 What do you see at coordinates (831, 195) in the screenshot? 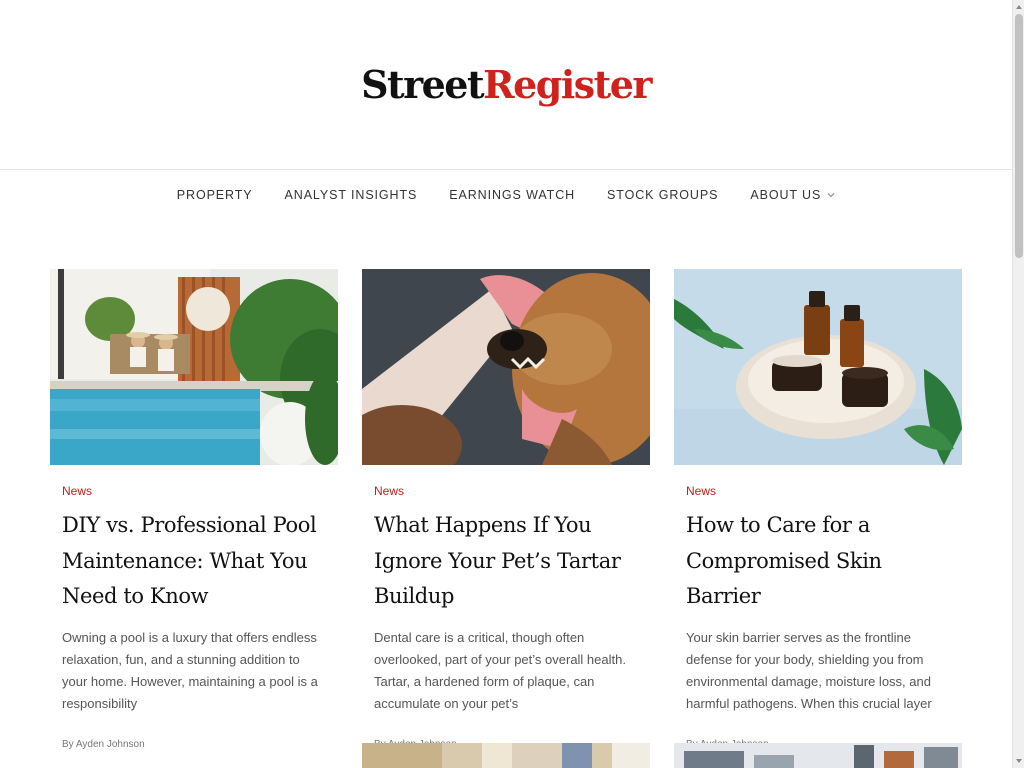
I see `chevron-down-icon` at bounding box center [831, 195].